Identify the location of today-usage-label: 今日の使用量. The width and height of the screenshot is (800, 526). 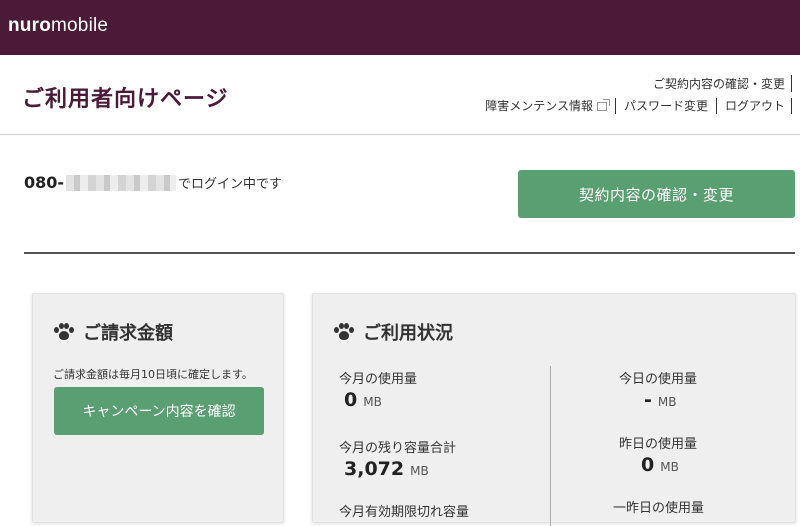
(658, 379).